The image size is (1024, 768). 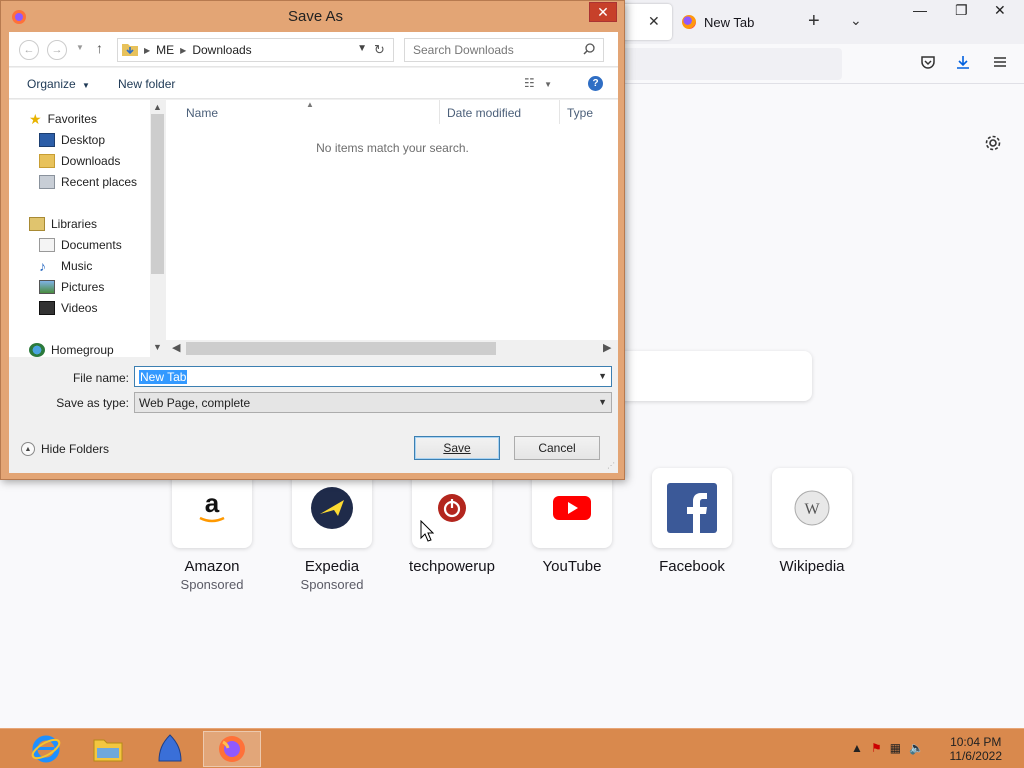 What do you see at coordinates (79, 161) in the screenshot?
I see `nav-item-downloads: Downloads` at bounding box center [79, 161].